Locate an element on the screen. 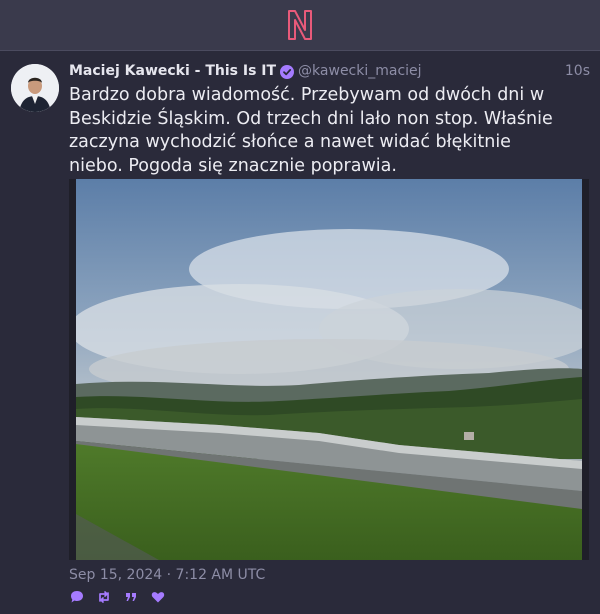 The width and height of the screenshot is (600, 614). reply-button is located at coordinates (77, 597).